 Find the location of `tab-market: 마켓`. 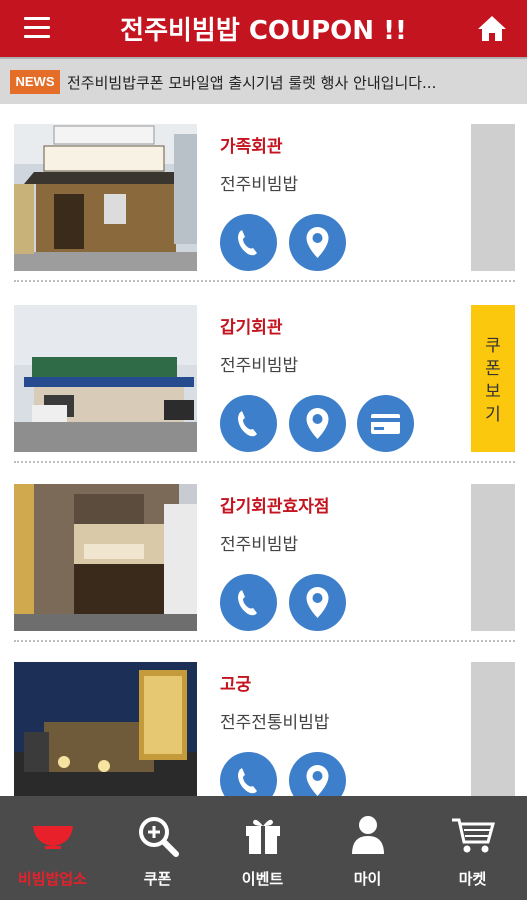

tab-market: 마켓 is located at coordinates (472, 848).